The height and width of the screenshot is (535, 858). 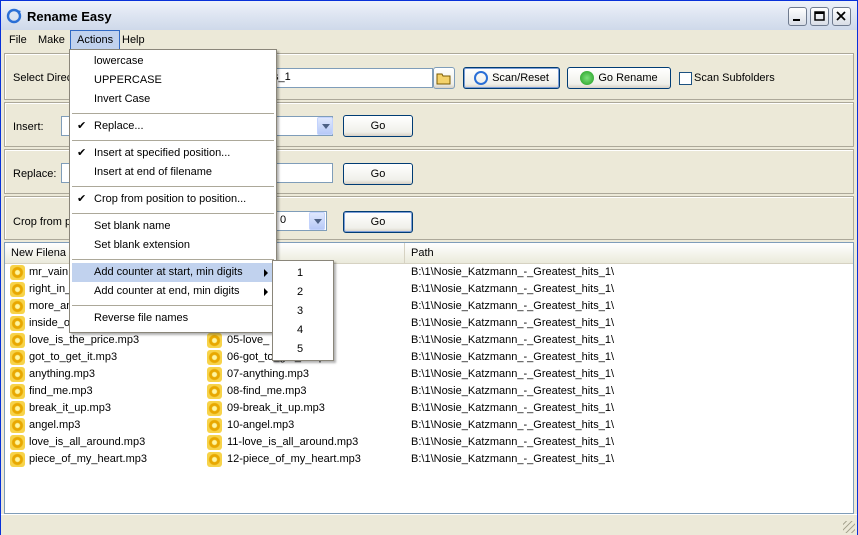 I want to click on maximize-icon, so click(x=819, y=16).